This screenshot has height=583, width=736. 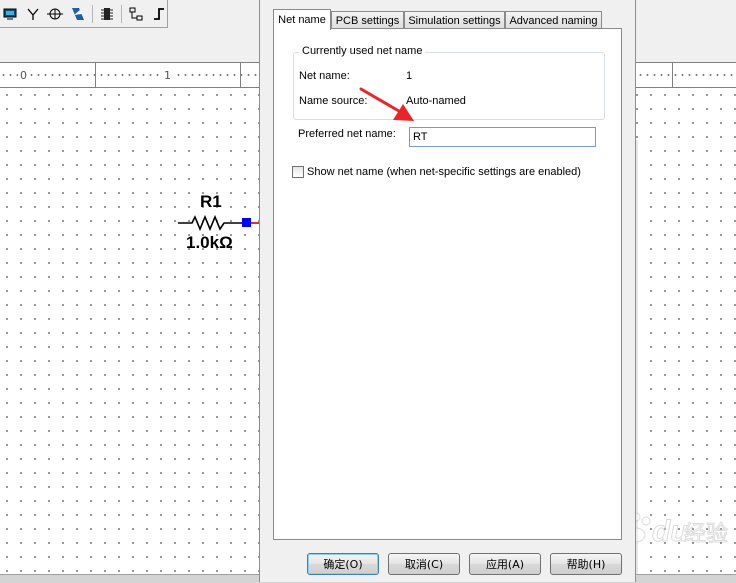 I want to click on group-title: Currently used net name, so click(x=362, y=51).